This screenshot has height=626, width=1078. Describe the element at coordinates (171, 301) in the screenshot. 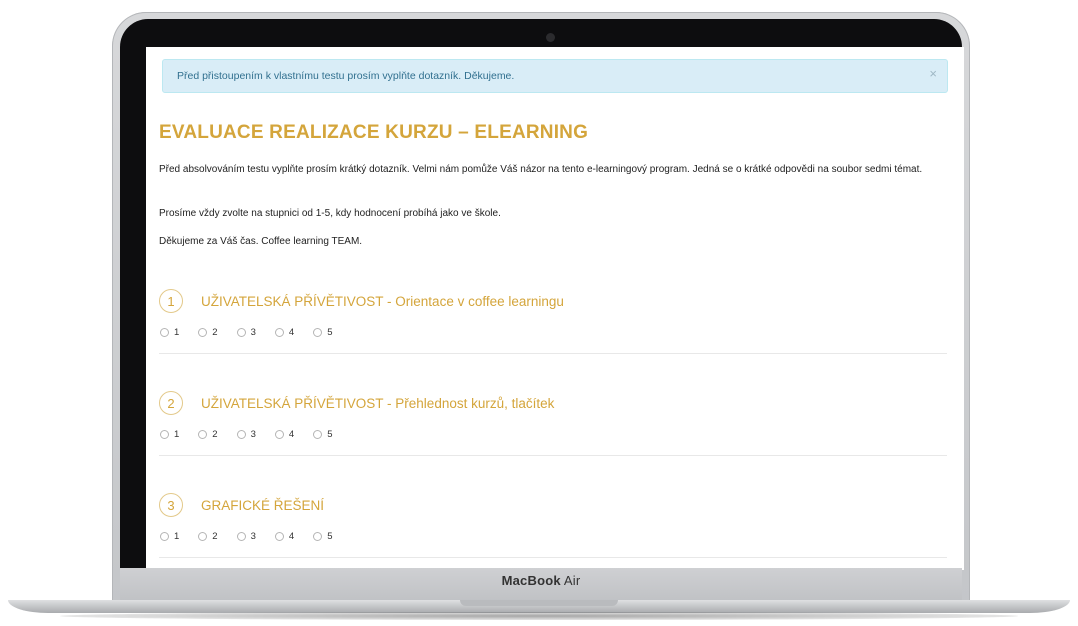

I see `question-number-badge: 1` at that location.